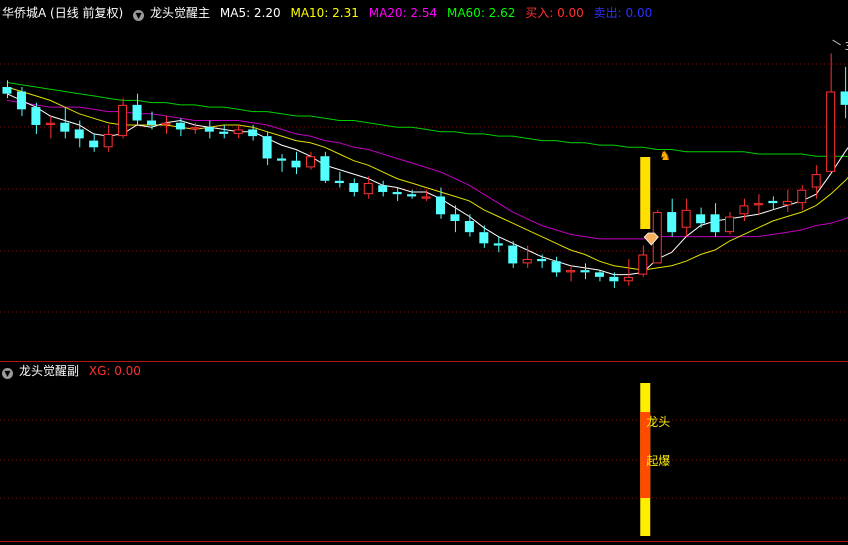 The height and width of the screenshot is (545, 848). Describe the element at coordinates (180, 13) in the screenshot. I see `main-indicator-name: 龙头觉醒主` at that location.